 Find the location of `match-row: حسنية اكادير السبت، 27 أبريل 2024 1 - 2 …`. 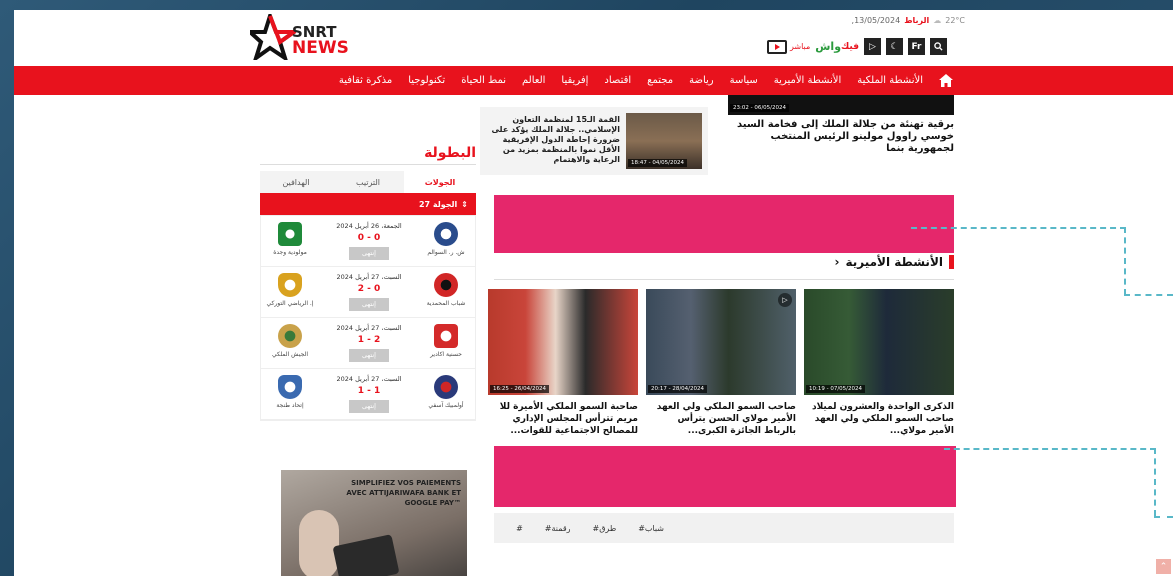

match-row: حسنية اكادير السبت، 27 أبريل 2024 1 - 2 … is located at coordinates (368, 343).